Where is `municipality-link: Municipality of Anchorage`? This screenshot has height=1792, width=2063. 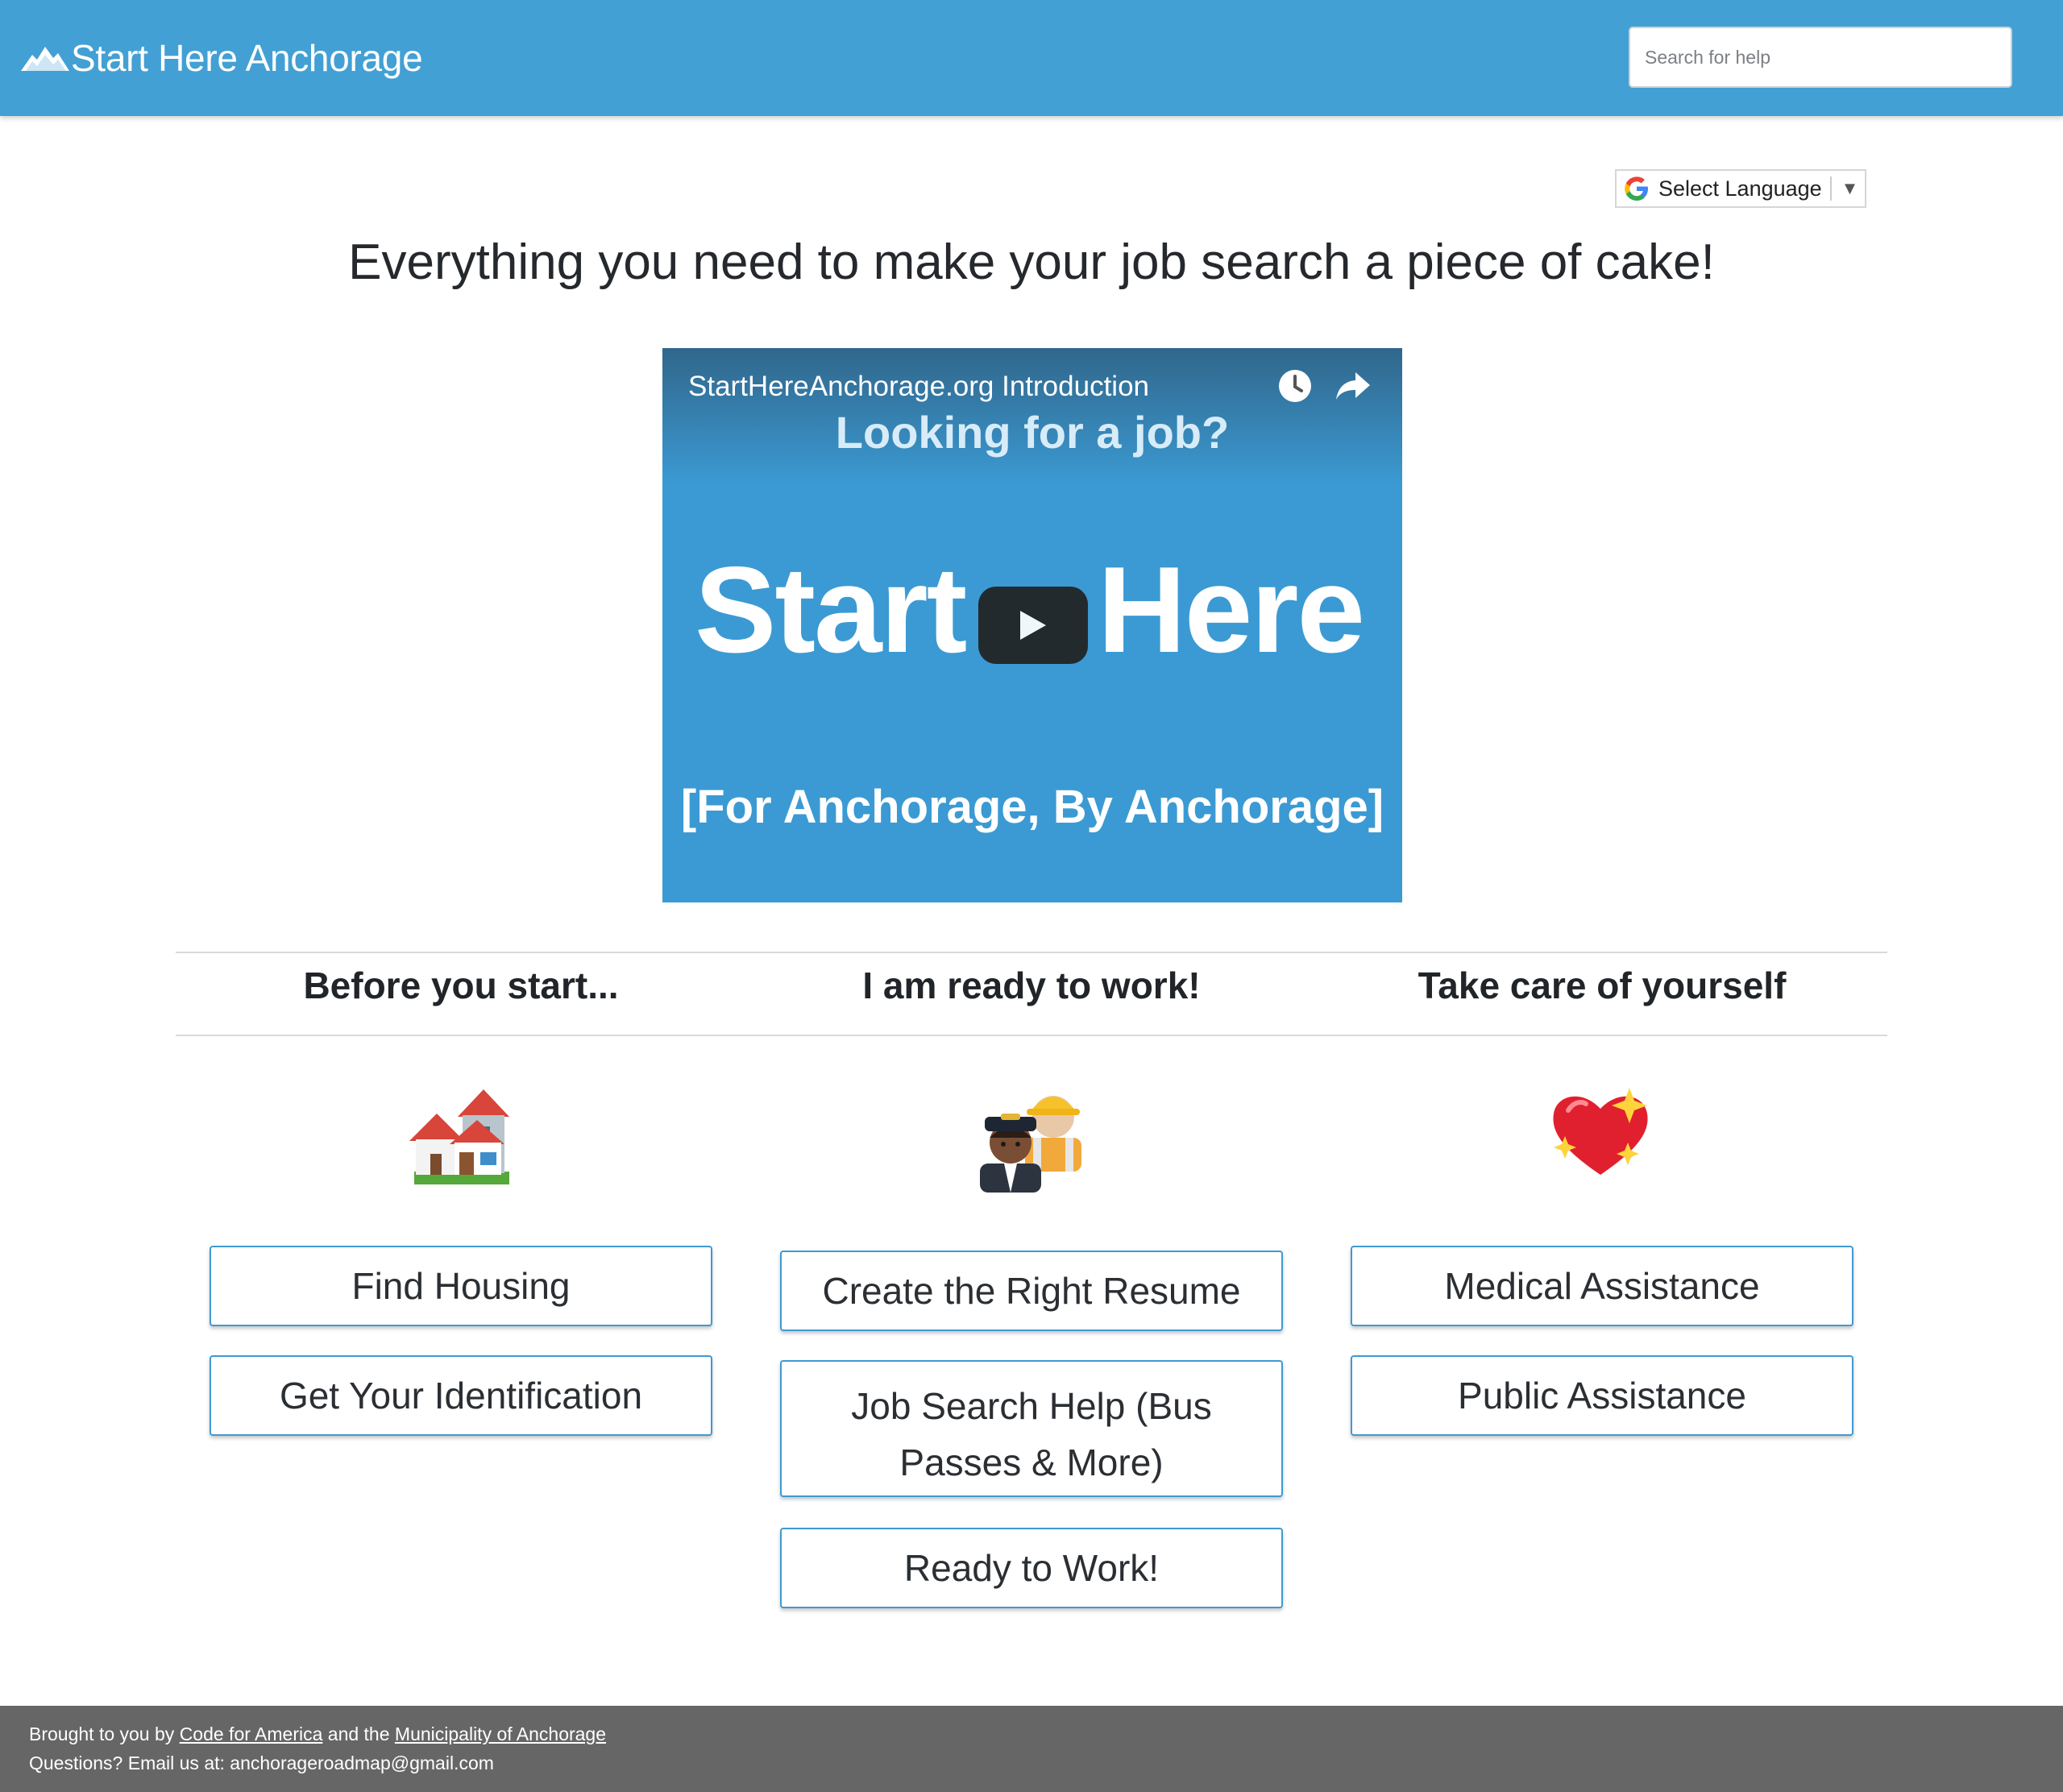 municipality-link: Municipality of Anchorage is located at coordinates (500, 1734).